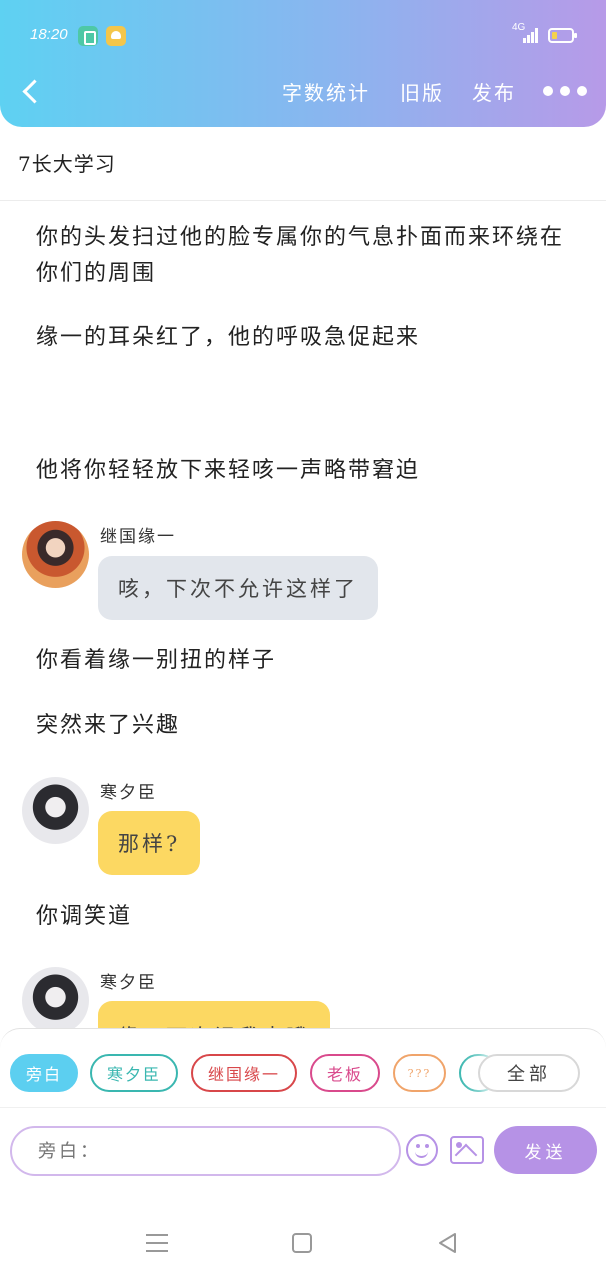  I want to click on emoji-icon, so click(422, 1150).